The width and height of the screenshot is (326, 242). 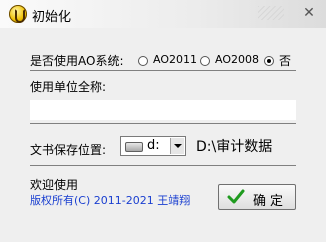 What do you see at coordinates (77, 61) in the screenshot?
I see `ao-system-label: 是否使用AO系统:` at bounding box center [77, 61].